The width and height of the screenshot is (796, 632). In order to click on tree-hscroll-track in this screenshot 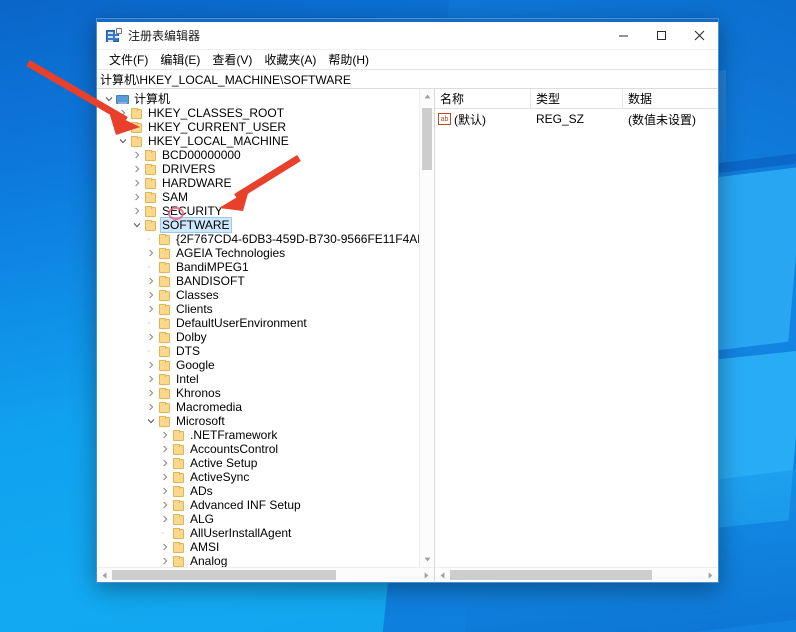, I will do `click(265, 575)`.